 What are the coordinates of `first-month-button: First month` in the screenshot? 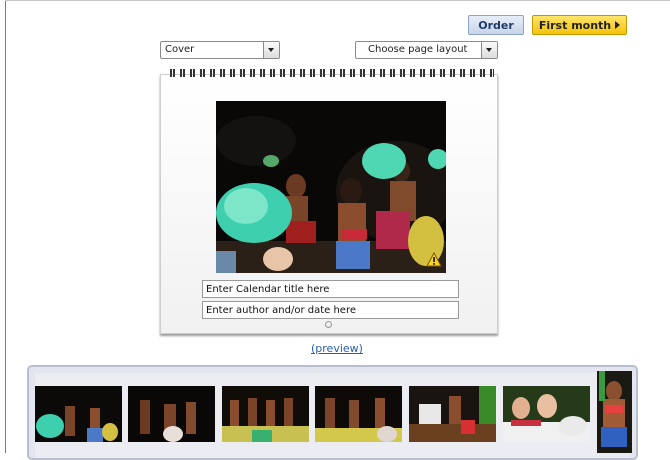 It's located at (579, 25).